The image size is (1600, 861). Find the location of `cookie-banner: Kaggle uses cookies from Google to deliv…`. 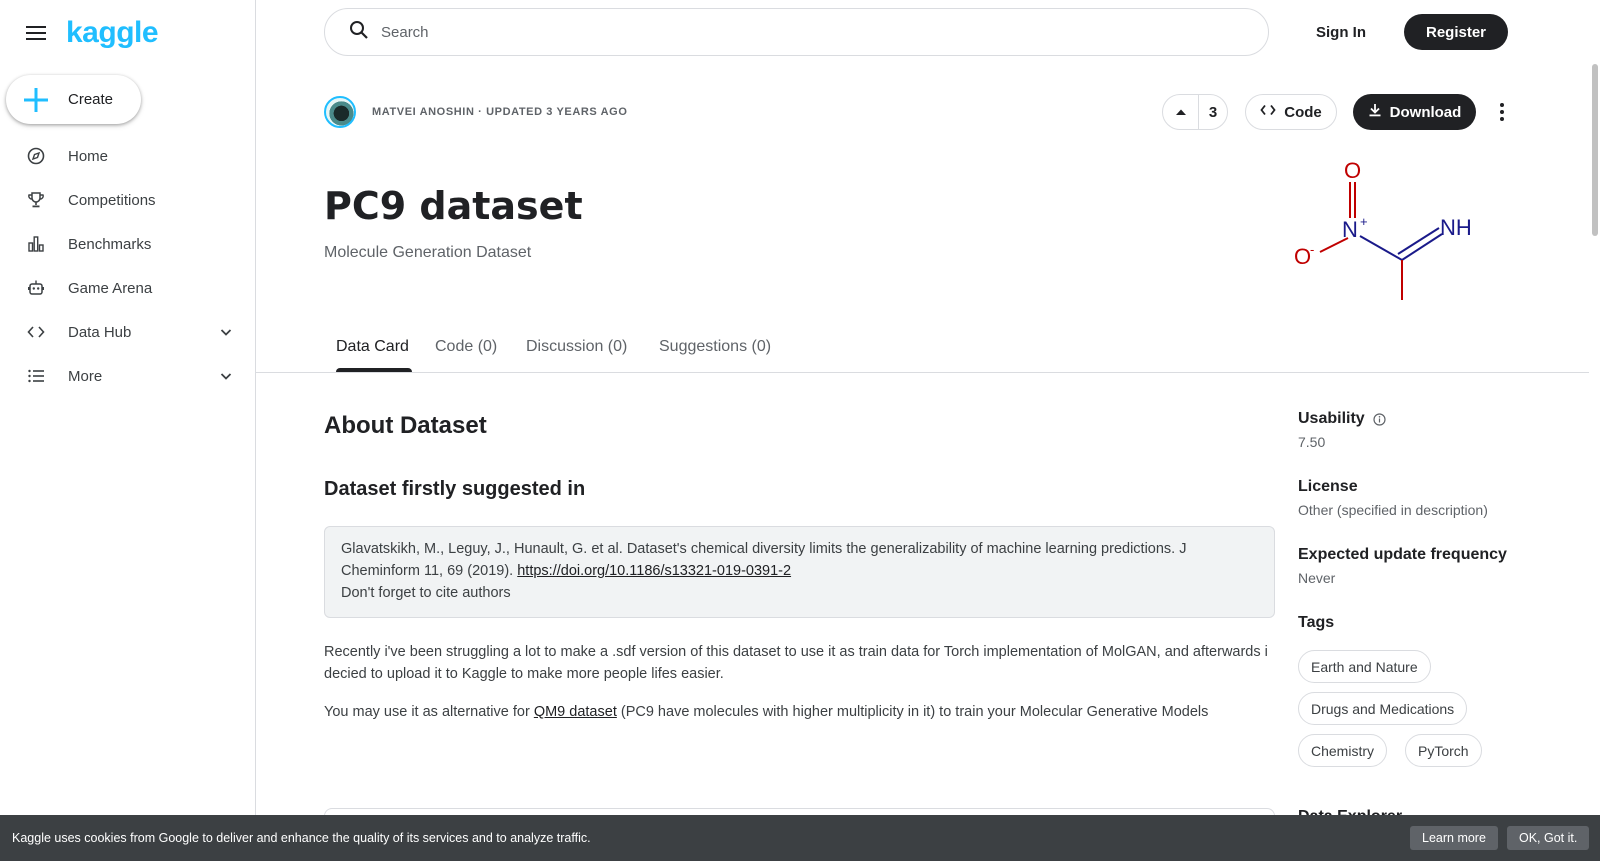

cookie-banner: Kaggle uses cookies from Google to deliv… is located at coordinates (800, 838).